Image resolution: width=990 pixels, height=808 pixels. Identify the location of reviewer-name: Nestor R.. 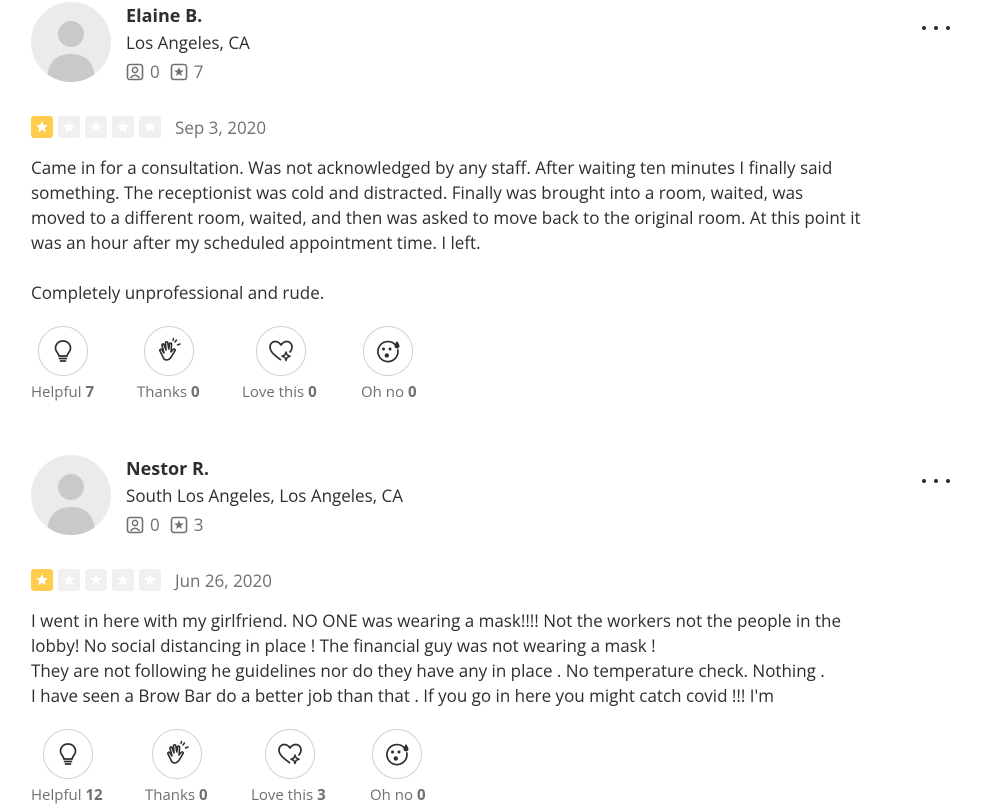
(167, 469).